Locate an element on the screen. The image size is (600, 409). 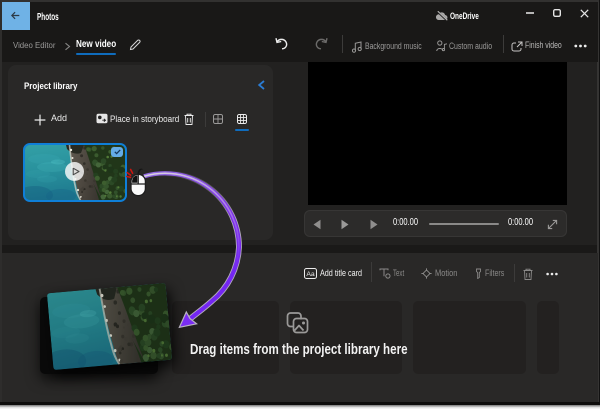
svg-text: Aa is located at coordinates (310, 274).